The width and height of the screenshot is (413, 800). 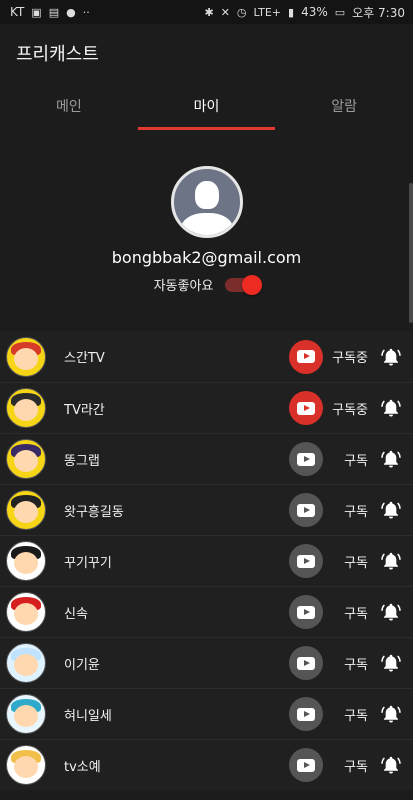 What do you see at coordinates (225, 12) in the screenshot?
I see `mute-icon: ✕` at bounding box center [225, 12].